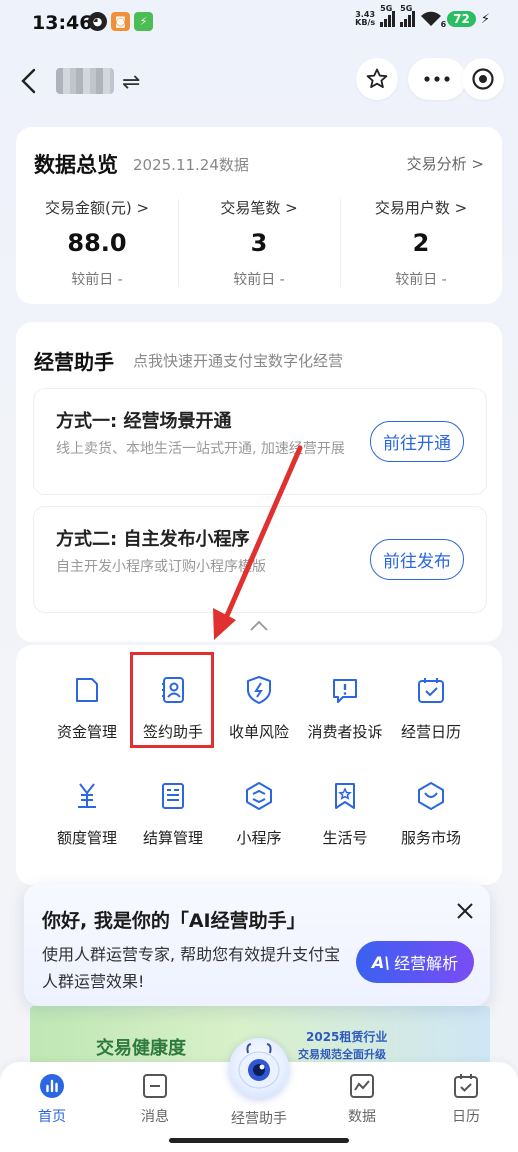 The height and width of the screenshot is (1152, 518). I want to click on merchant-name-blurred, so click(85, 81).